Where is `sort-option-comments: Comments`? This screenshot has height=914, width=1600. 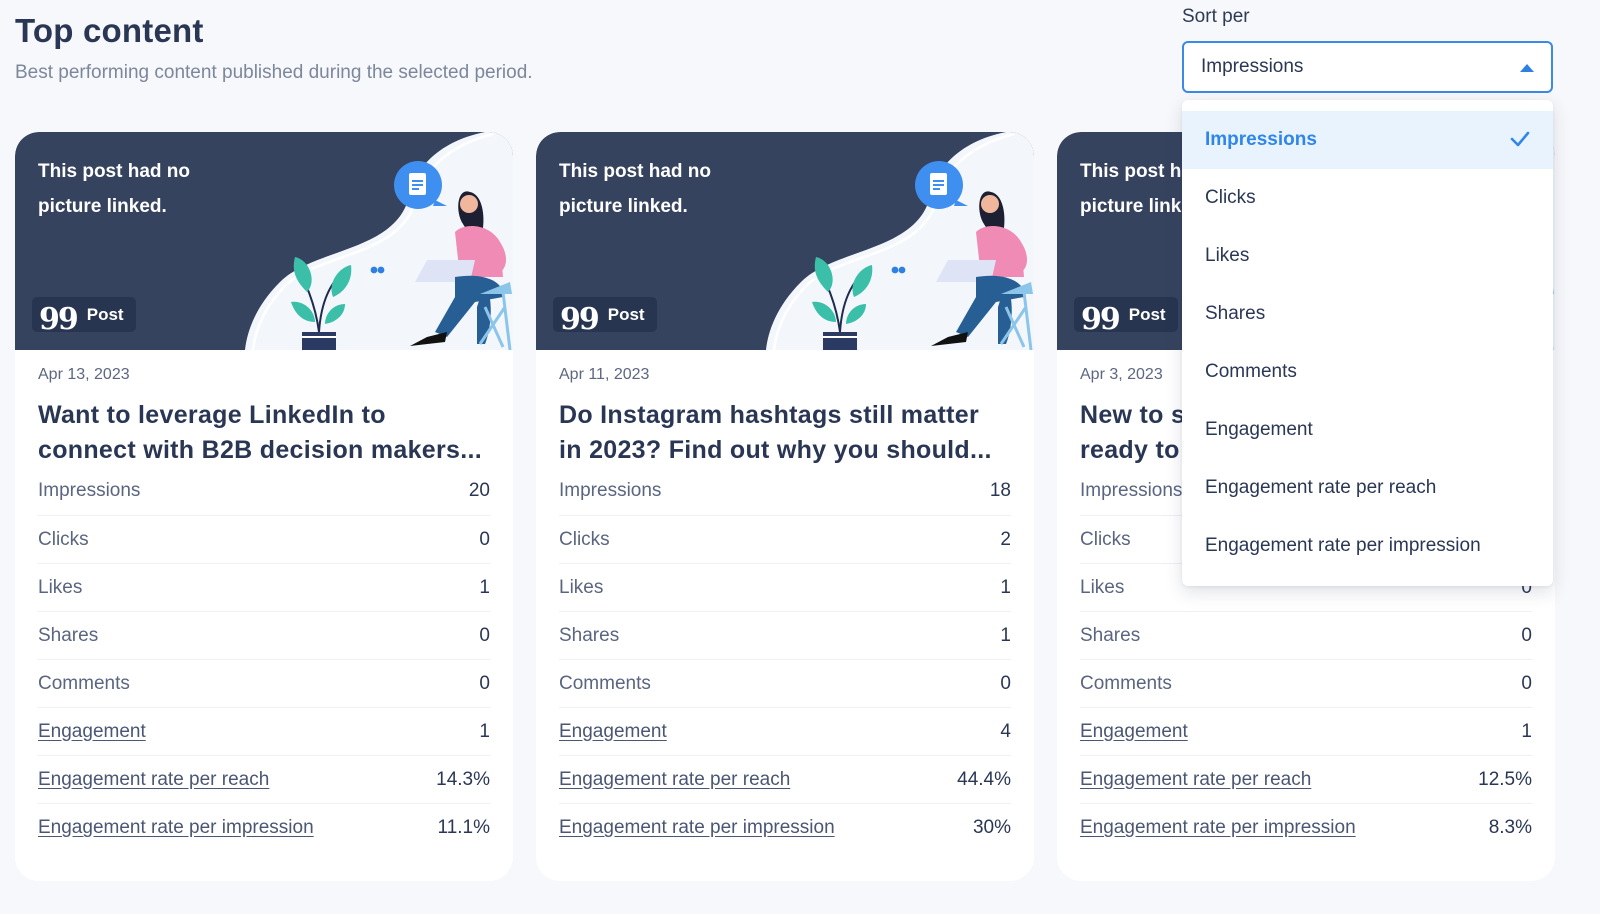 sort-option-comments: Comments is located at coordinates (1367, 372).